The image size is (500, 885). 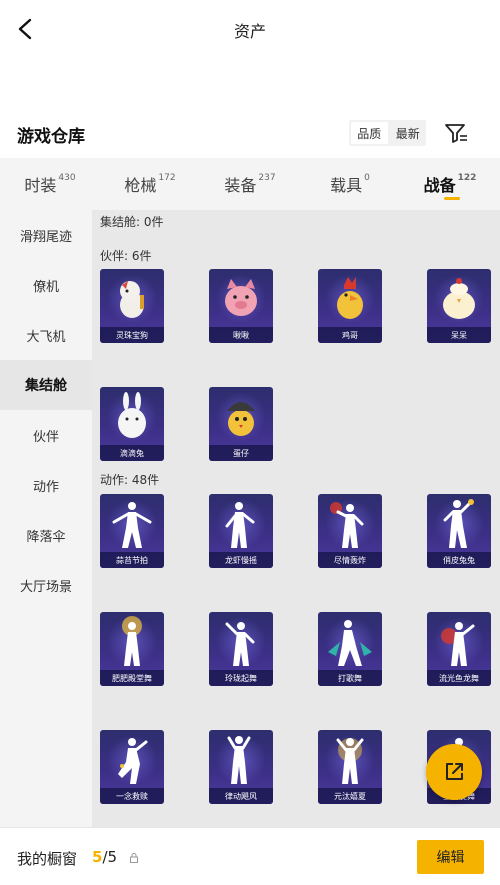 I want to click on category-tabs: 时装 430 枪械 172 装备 237 载具 0 战备 122, so click(x=250, y=184).